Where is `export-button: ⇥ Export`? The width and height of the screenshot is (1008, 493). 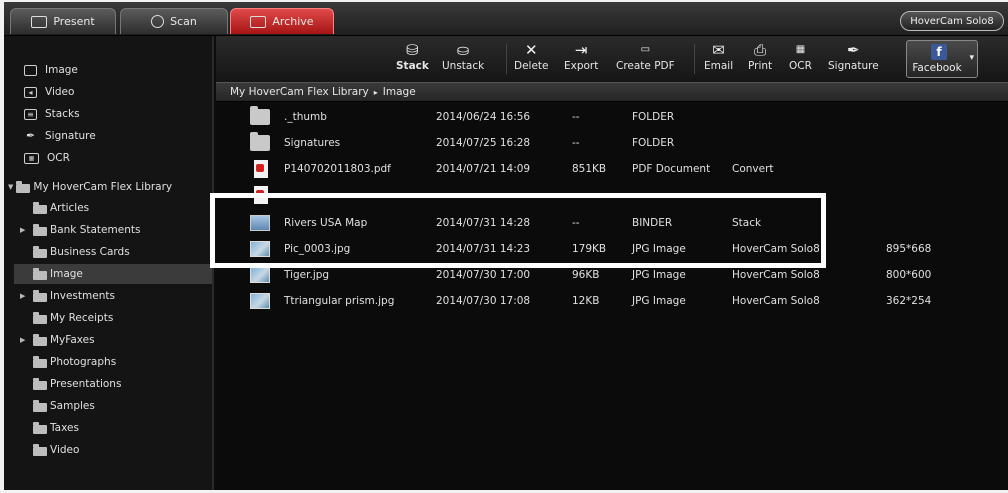
export-button: ⇥ Export is located at coordinates (581, 56).